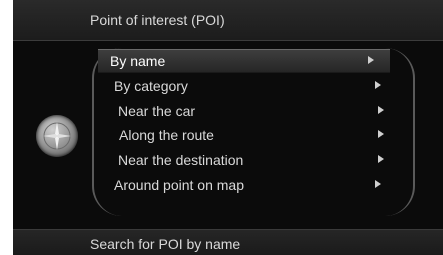 This screenshot has width=443, height=255. I want to click on menu-item-near-the-car: Near the car, so click(244, 111).